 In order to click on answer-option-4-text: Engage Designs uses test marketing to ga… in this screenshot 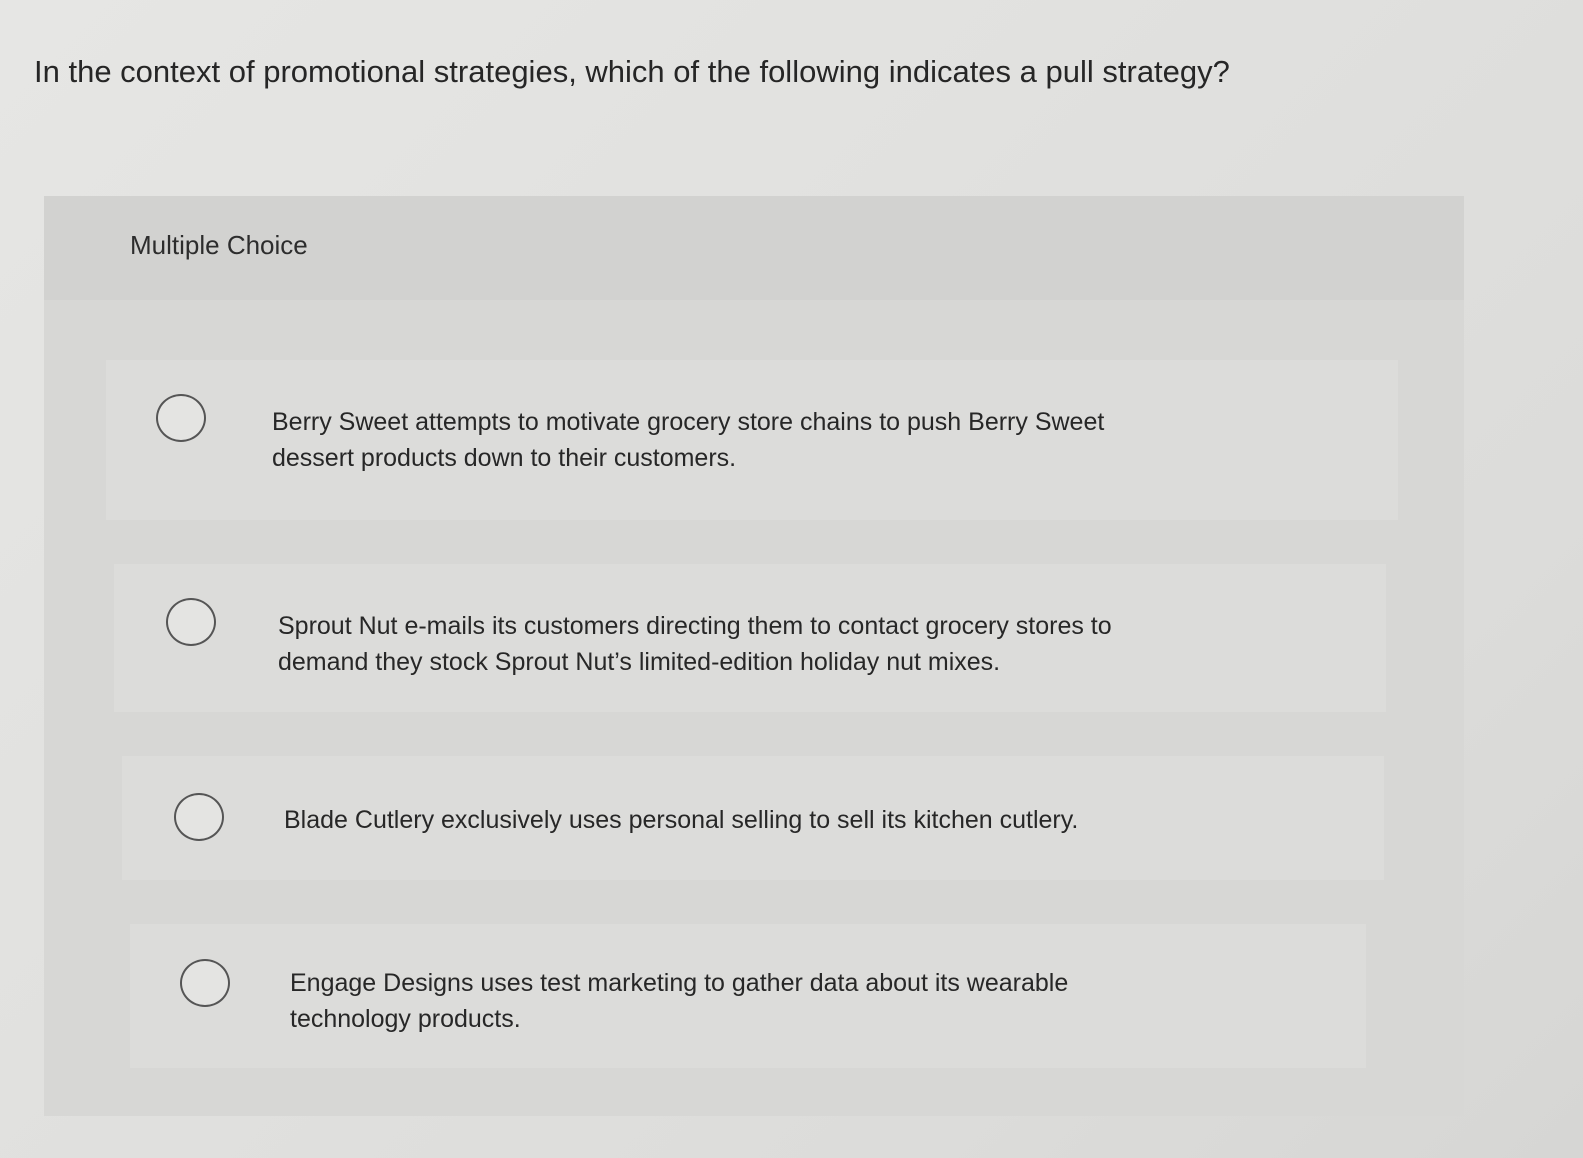, I will do `click(679, 1001)`.